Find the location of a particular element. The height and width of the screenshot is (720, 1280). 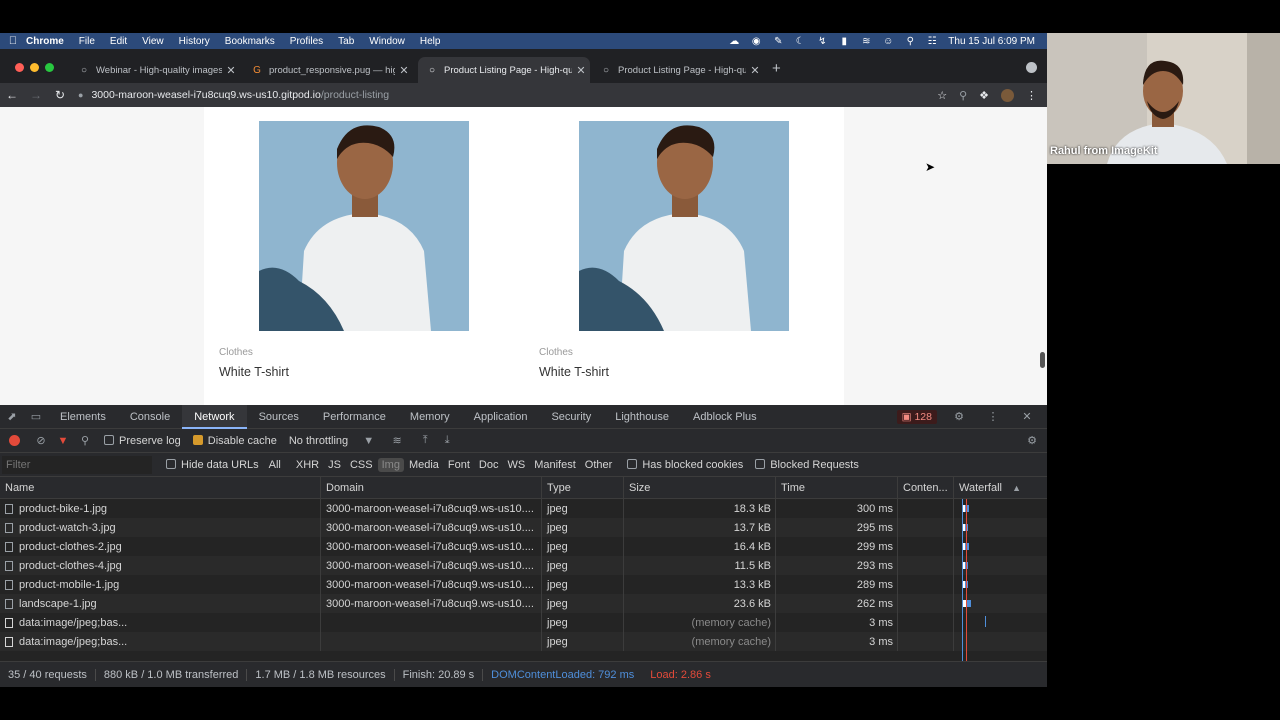

user-icon: ☺ is located at coordinates (888, 41).